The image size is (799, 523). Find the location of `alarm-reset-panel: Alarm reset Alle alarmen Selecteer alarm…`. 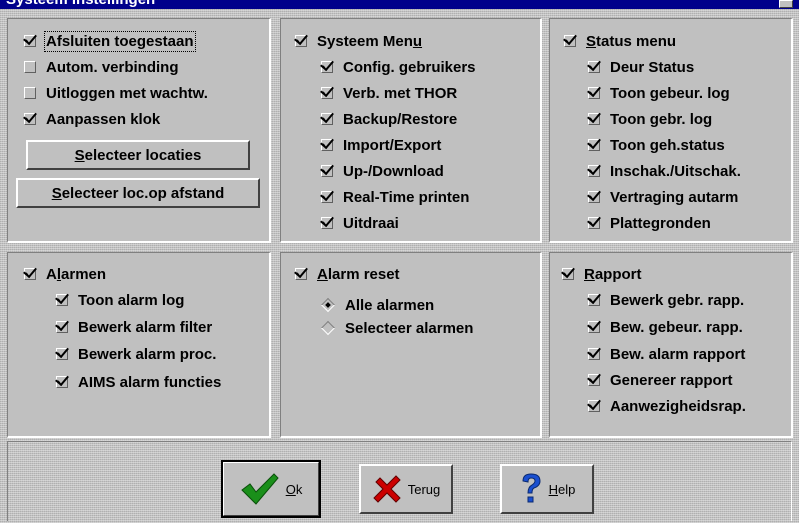

alarm-reset-panel: Alarm reset Alle alarmen Selecteer alarm… is located at coordinates (411, 345).